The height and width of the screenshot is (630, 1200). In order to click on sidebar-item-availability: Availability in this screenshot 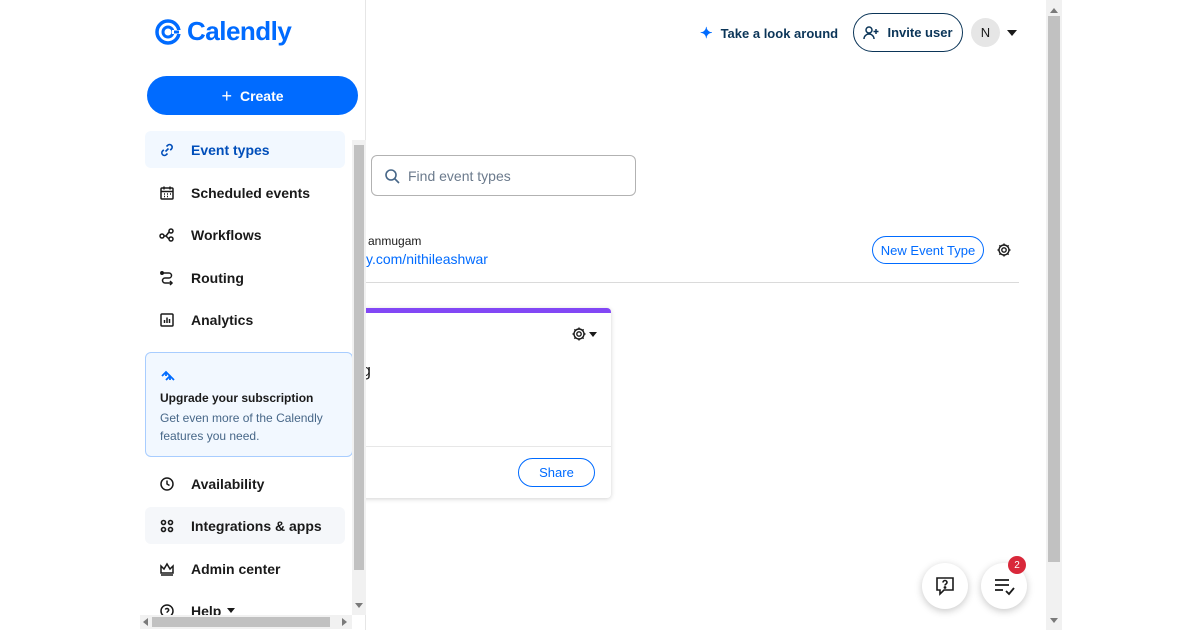, I will do `click(245, 483)`.